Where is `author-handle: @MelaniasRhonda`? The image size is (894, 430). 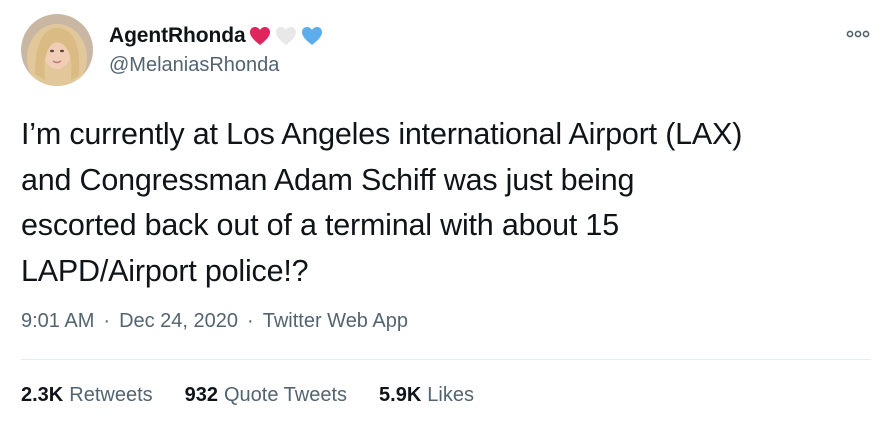
author-handle: @MelaniasRhonda is located at coordinates (194, 65).